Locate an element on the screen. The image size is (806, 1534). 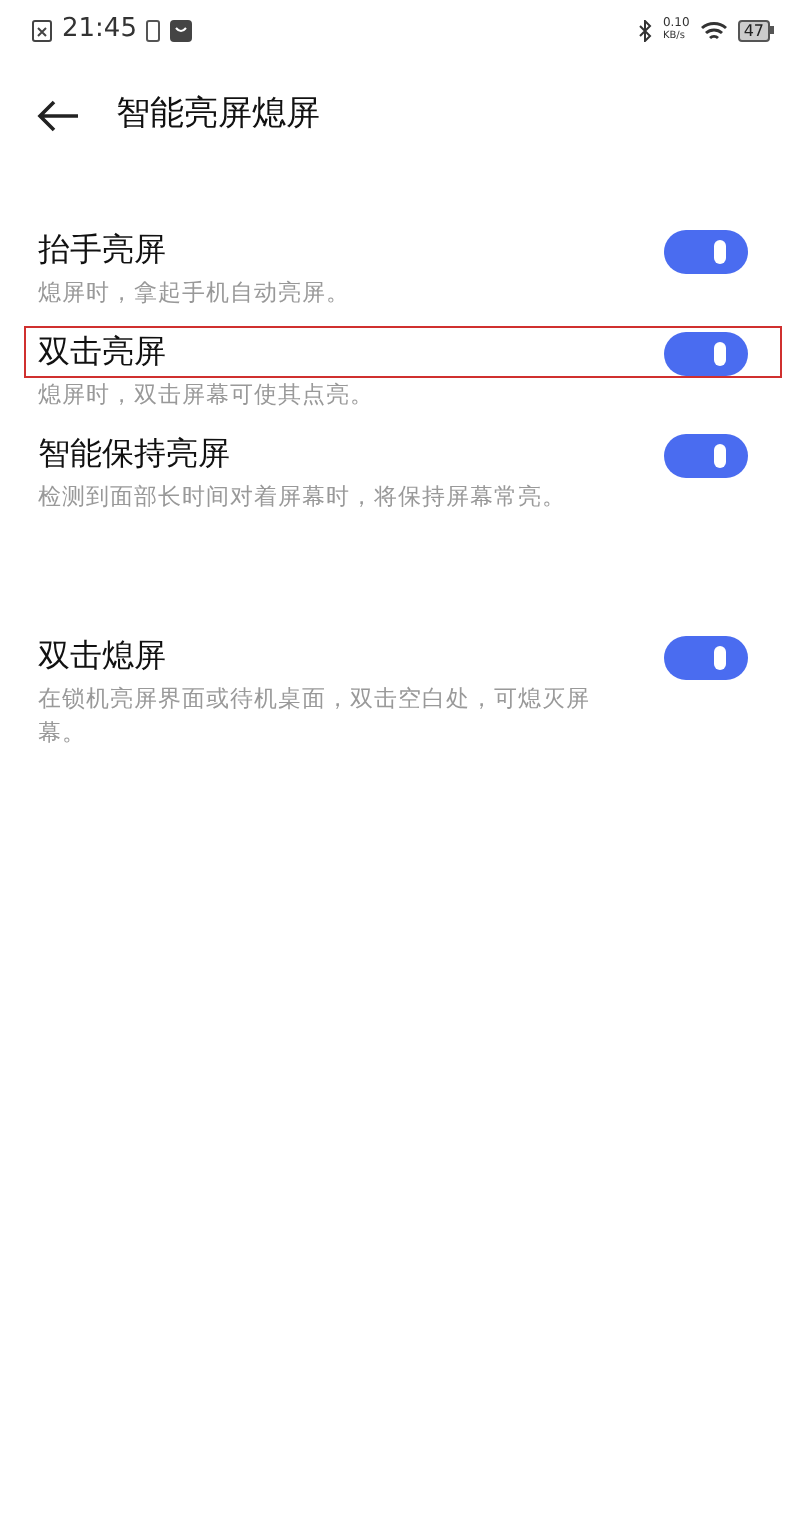
setting-title: 智能保持亮屏 is located at coordinates (134, 454).